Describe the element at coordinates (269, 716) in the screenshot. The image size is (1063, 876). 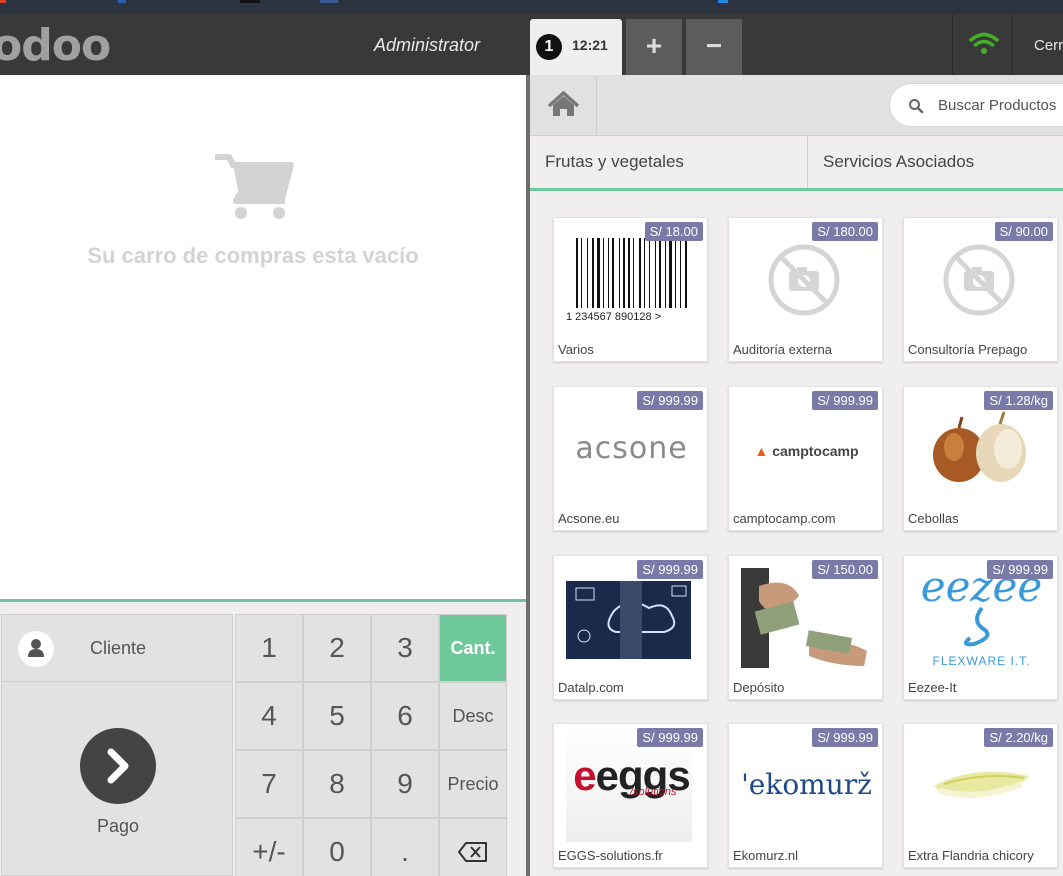
I see `numpad-4: 4` at that location.